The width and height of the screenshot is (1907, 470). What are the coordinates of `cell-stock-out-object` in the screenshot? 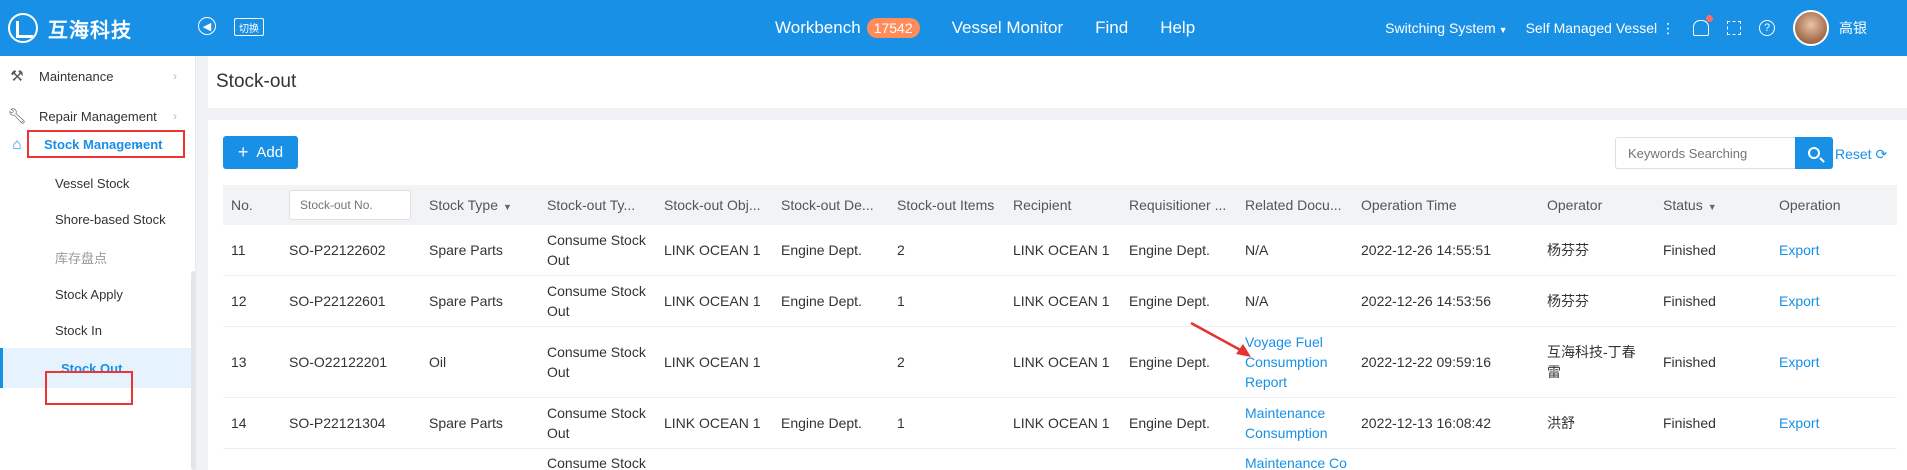 It's located at (714, 459).